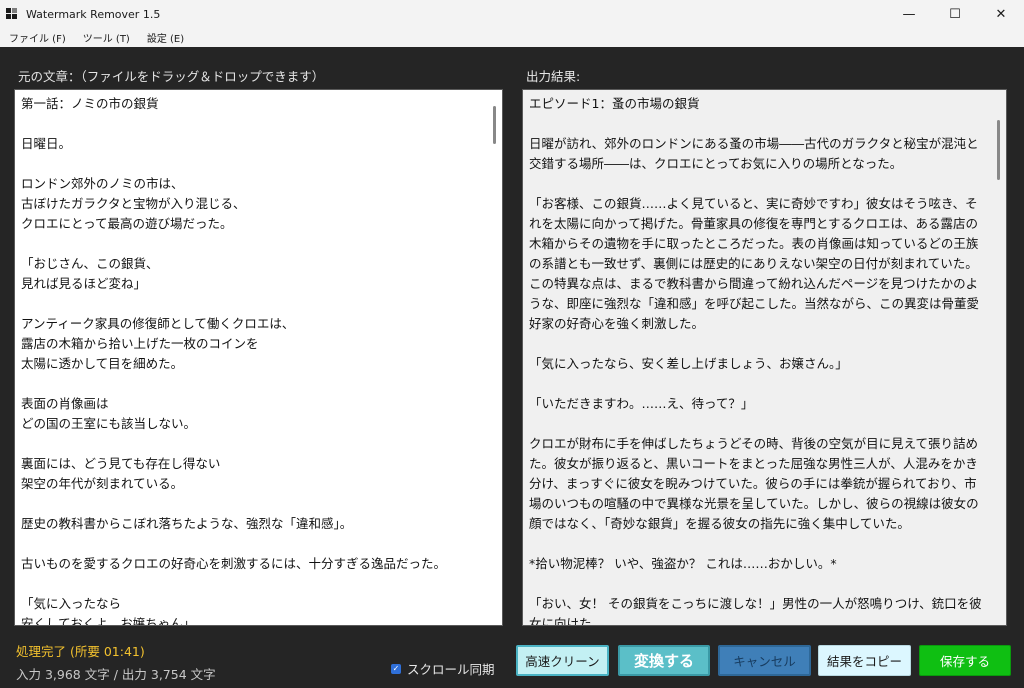  I want to click on minimize-icon: —, so click(909, 14).